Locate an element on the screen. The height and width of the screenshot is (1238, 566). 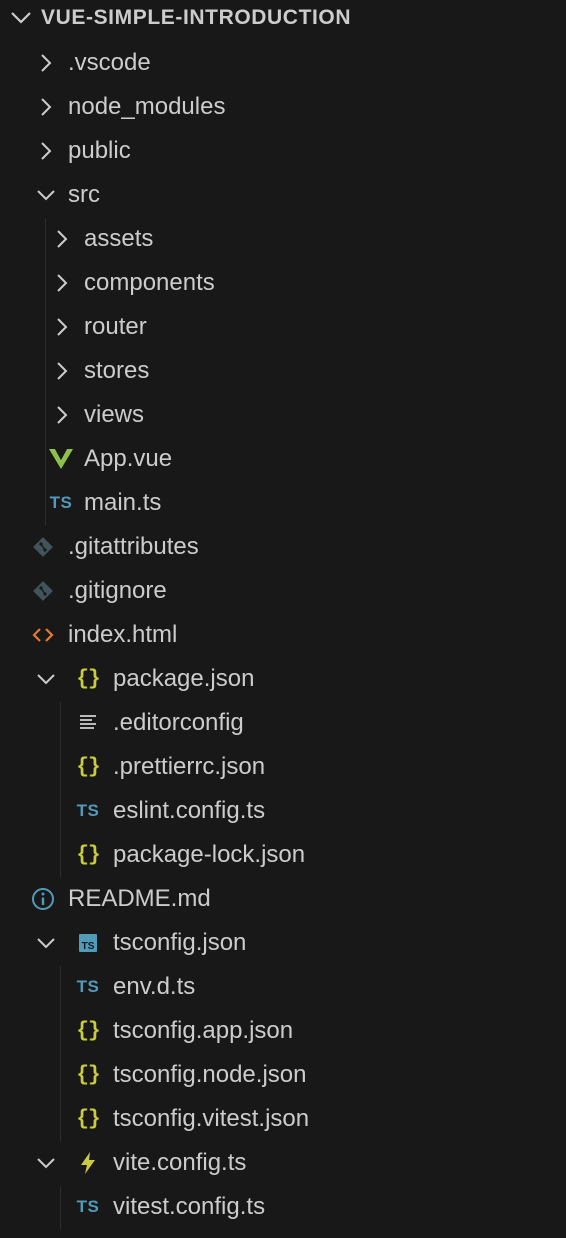
folder-item-public: public is located at coordinates (283, 151).